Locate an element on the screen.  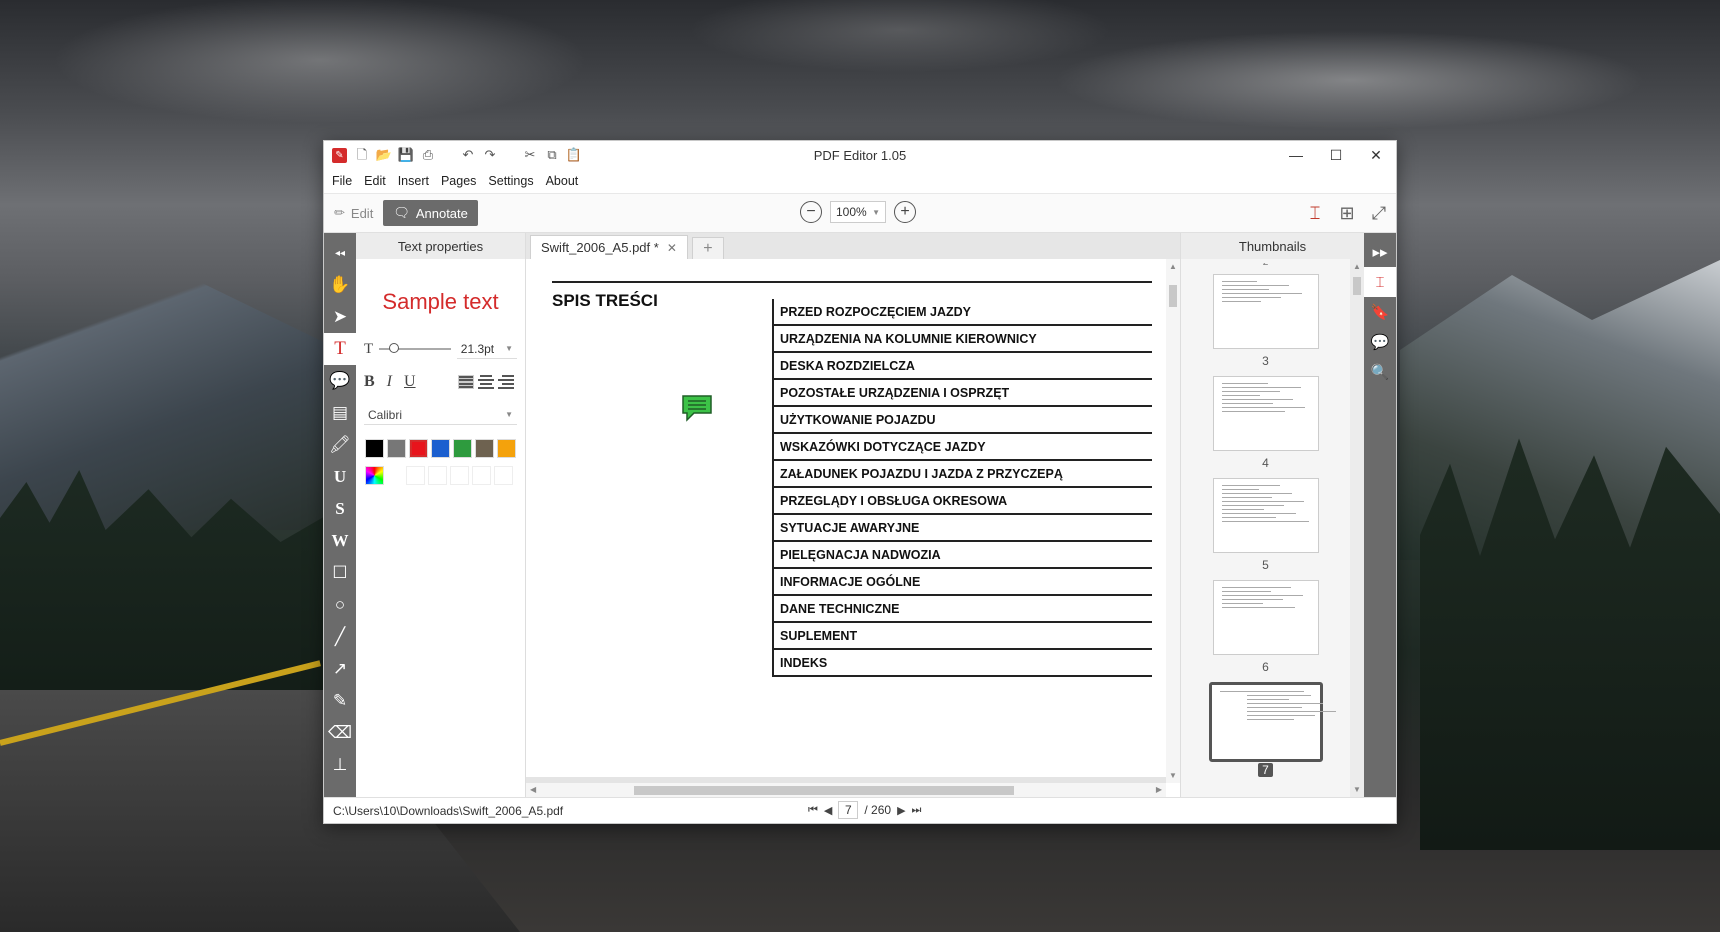
save-icon: 💾 is located at coordinates (406, 155).